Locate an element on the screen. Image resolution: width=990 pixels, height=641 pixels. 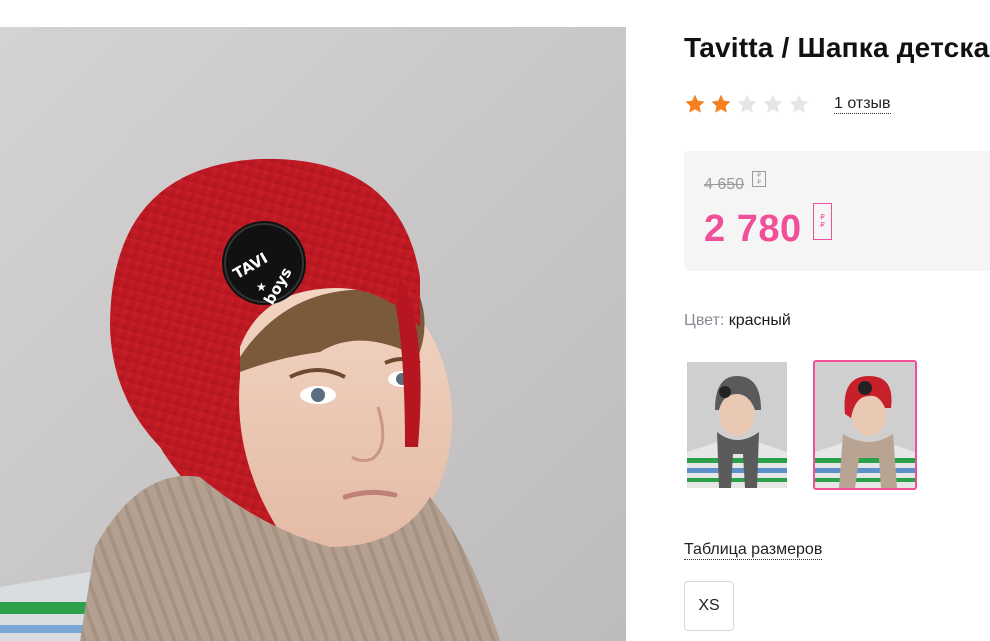
size-table-link: Таблица размеров is located at coordinates (753, 550).